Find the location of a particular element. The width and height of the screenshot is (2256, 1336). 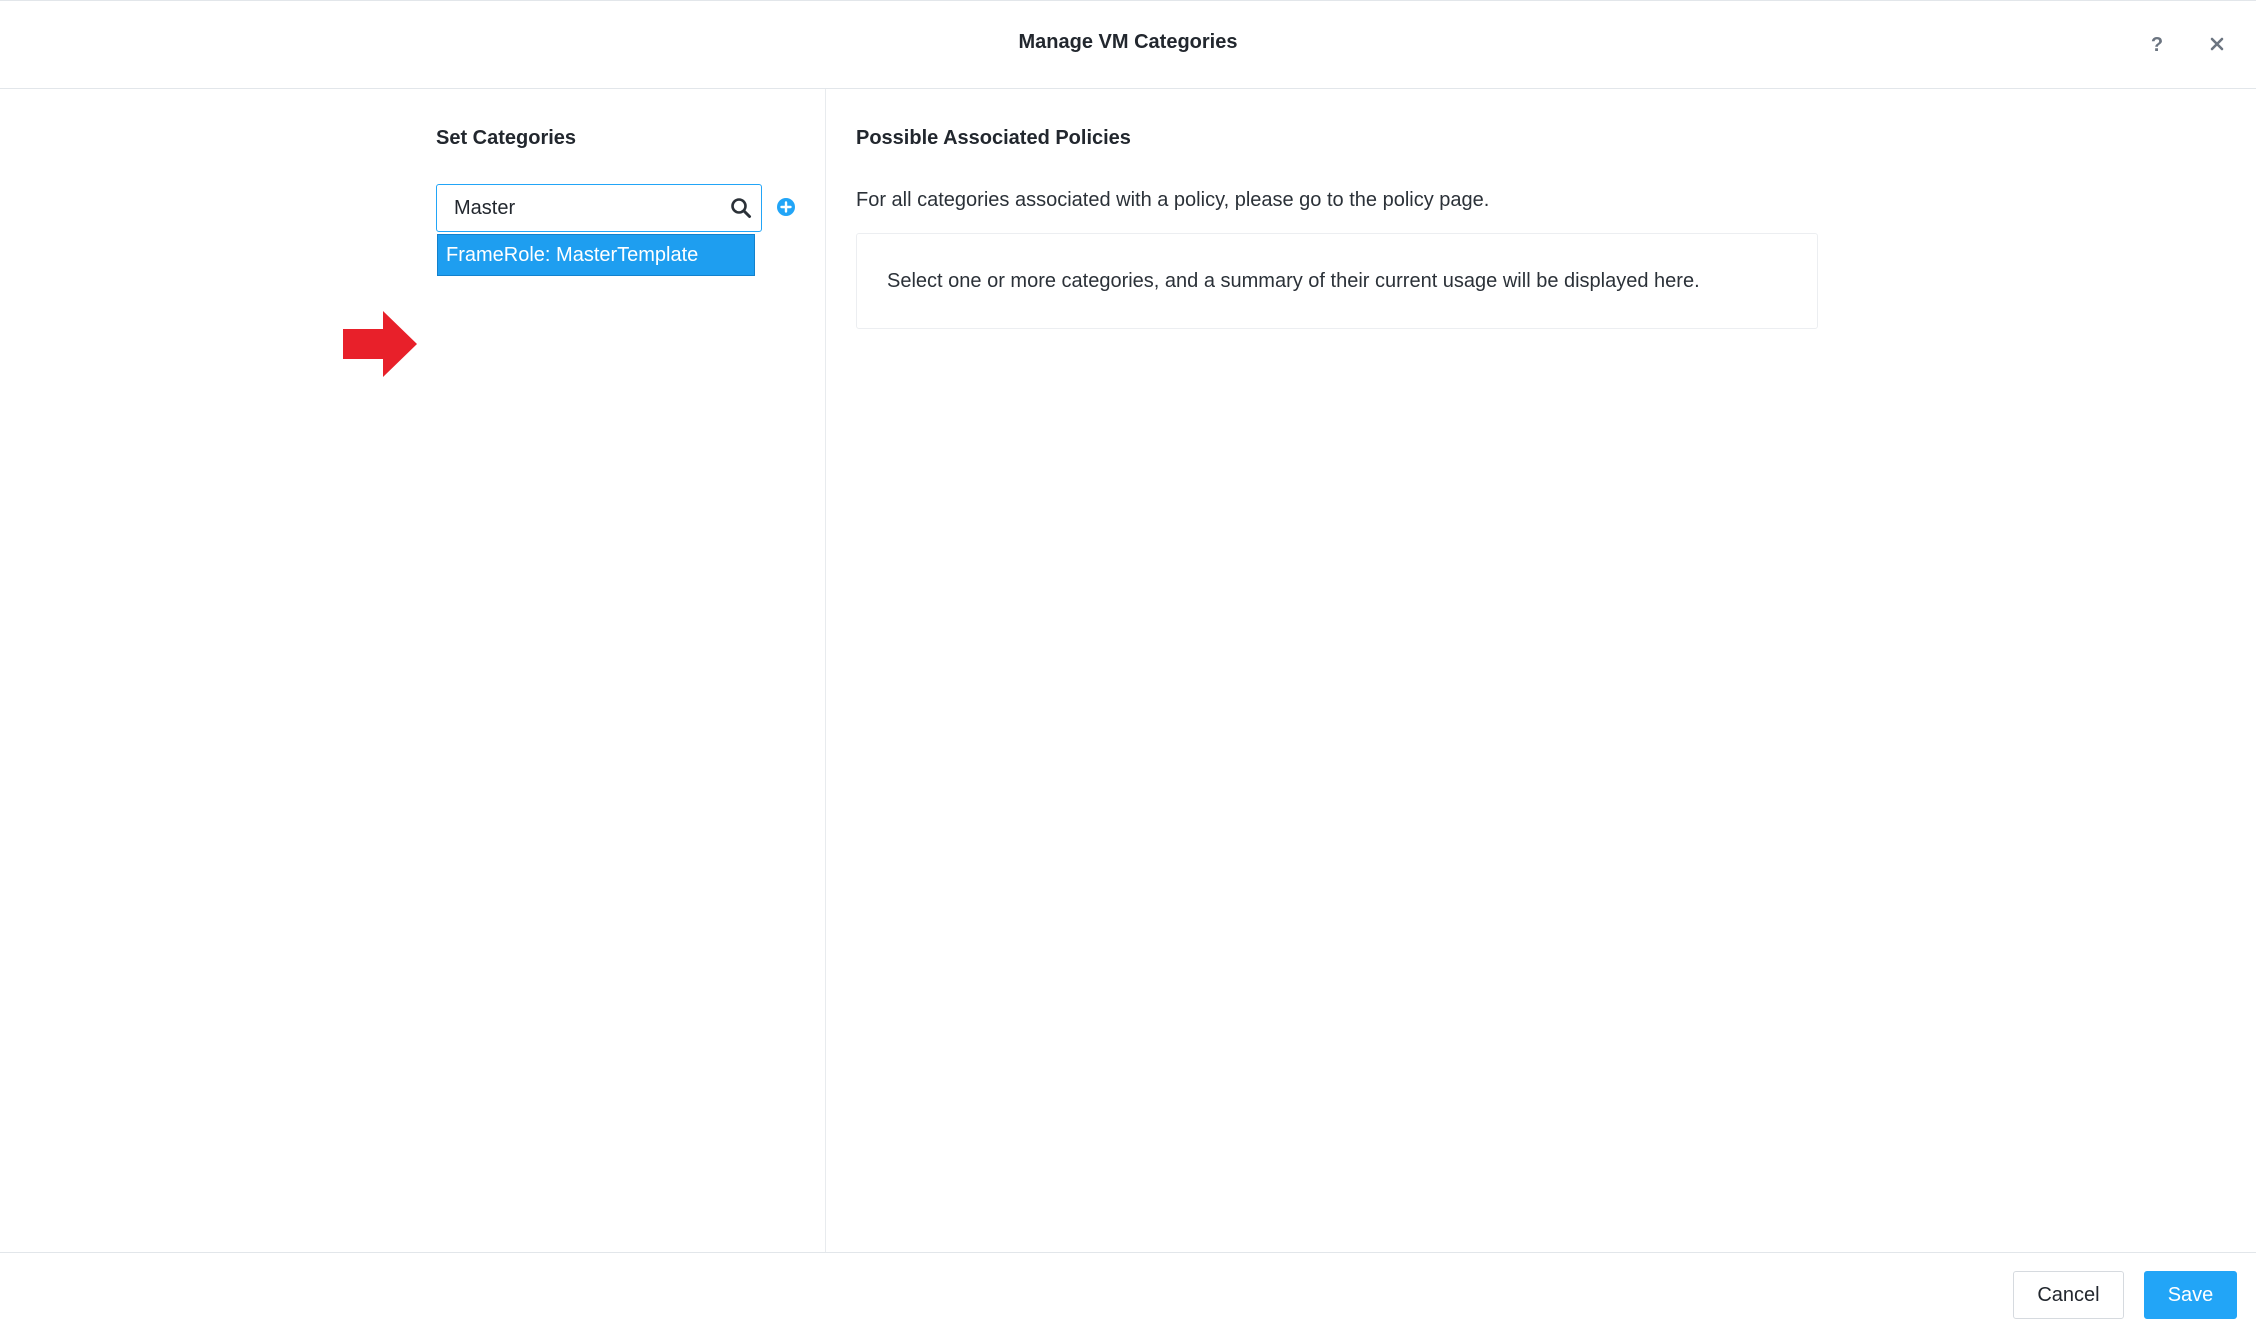

dialog-header: Manage VM Categories ? is located at coordinates (1128, 44).